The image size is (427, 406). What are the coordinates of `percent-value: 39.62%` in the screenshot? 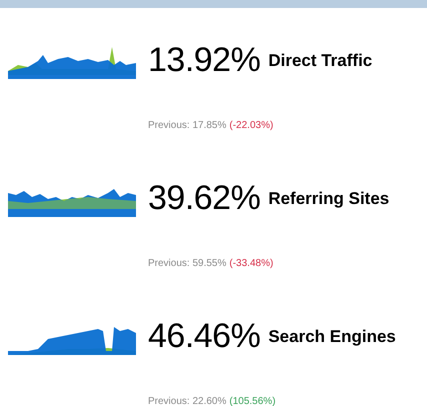 It's located at (204, 198).